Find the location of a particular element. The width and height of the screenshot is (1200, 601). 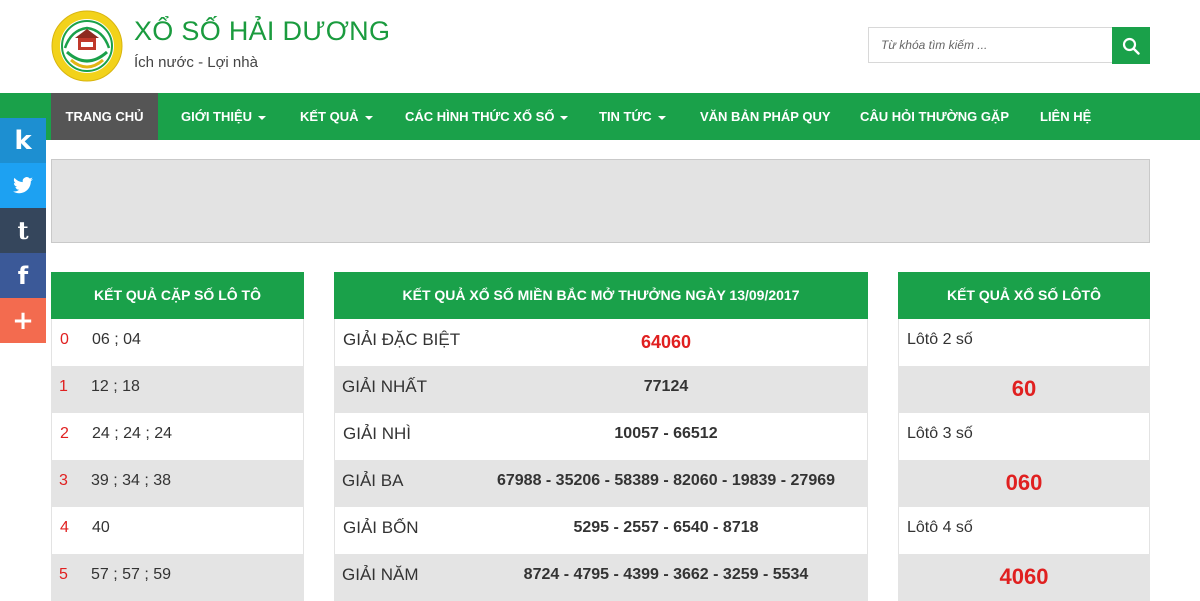

loto-number: 60 is located at coordinates (1024, 388).